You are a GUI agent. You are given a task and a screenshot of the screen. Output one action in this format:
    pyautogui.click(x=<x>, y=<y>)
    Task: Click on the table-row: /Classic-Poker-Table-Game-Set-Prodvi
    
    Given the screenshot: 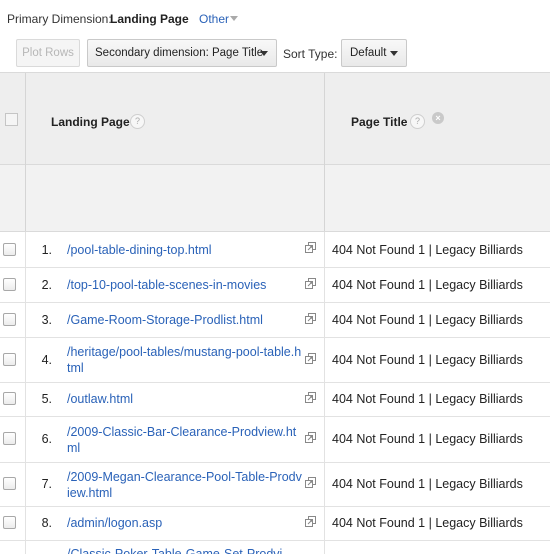 What is the action you would take?
    pyautogui.click(x=275, y=547)
    